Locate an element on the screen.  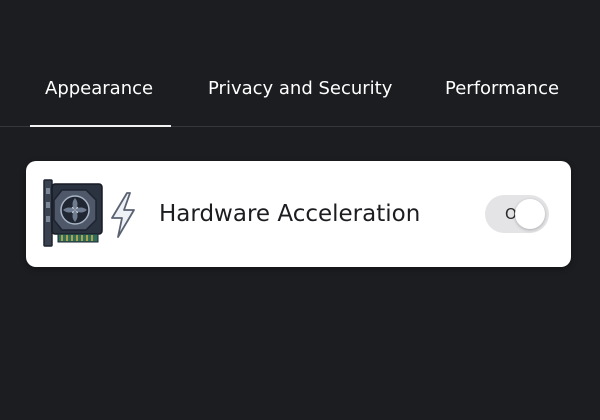
toggle-knob is located at coordinates (530, 214).